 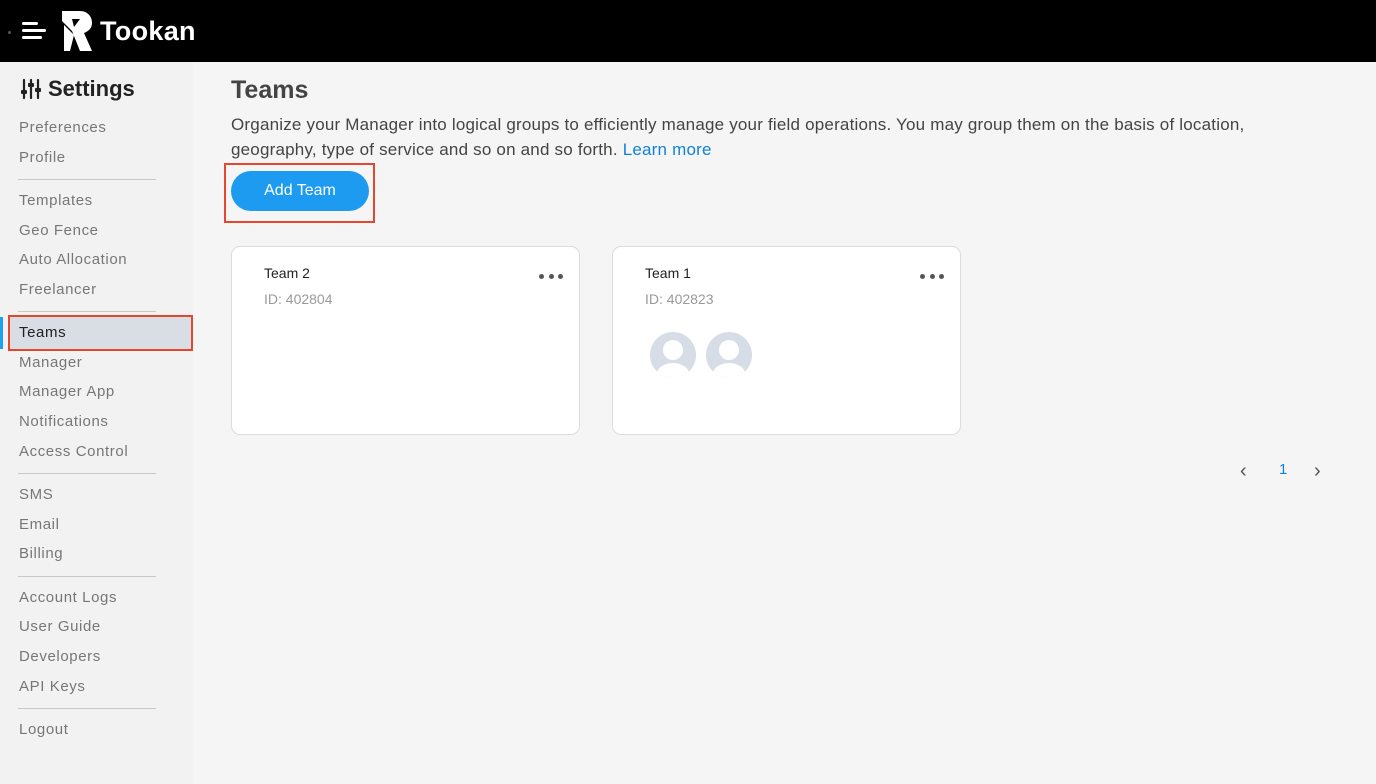 I want to click on settings-title: Settings, so click(x=91, y=88).